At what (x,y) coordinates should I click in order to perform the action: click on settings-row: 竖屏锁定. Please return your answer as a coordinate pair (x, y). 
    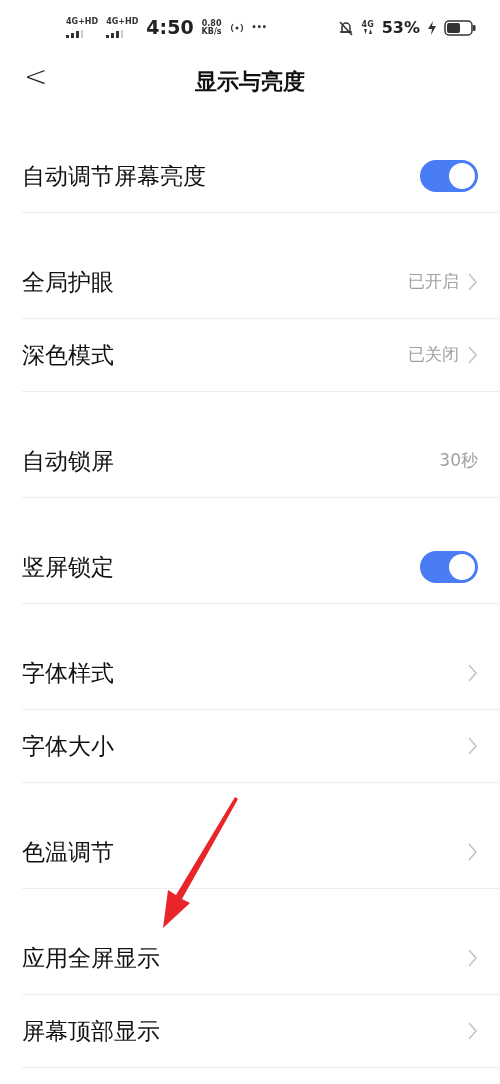
    Looking at the image, I should click on (261, 567).